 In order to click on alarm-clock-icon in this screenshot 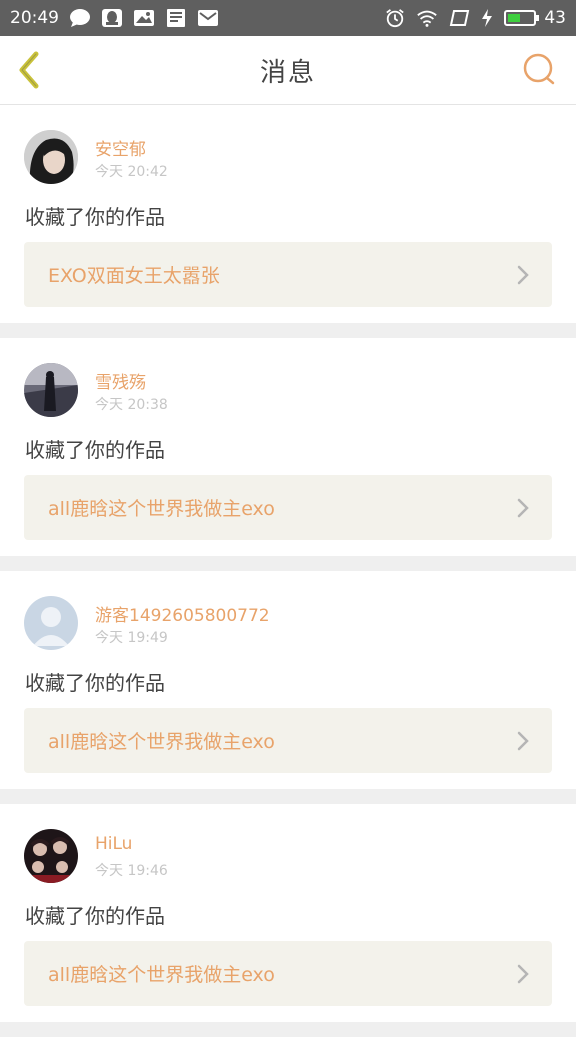, I will do `click(395, 18)`.